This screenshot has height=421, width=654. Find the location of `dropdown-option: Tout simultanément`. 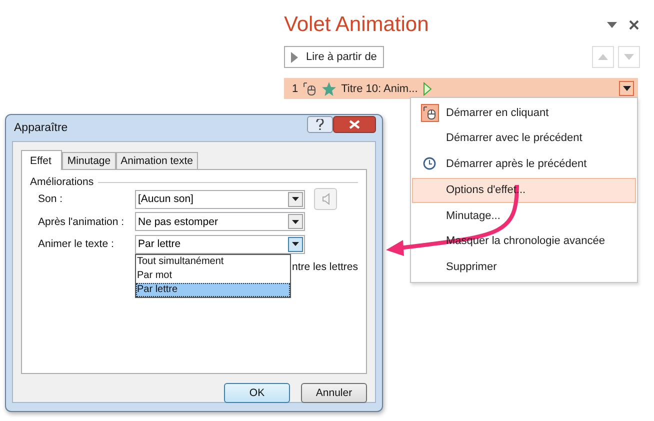

dropdown-option: Tout simultanément is located at coordinates (213, 261).